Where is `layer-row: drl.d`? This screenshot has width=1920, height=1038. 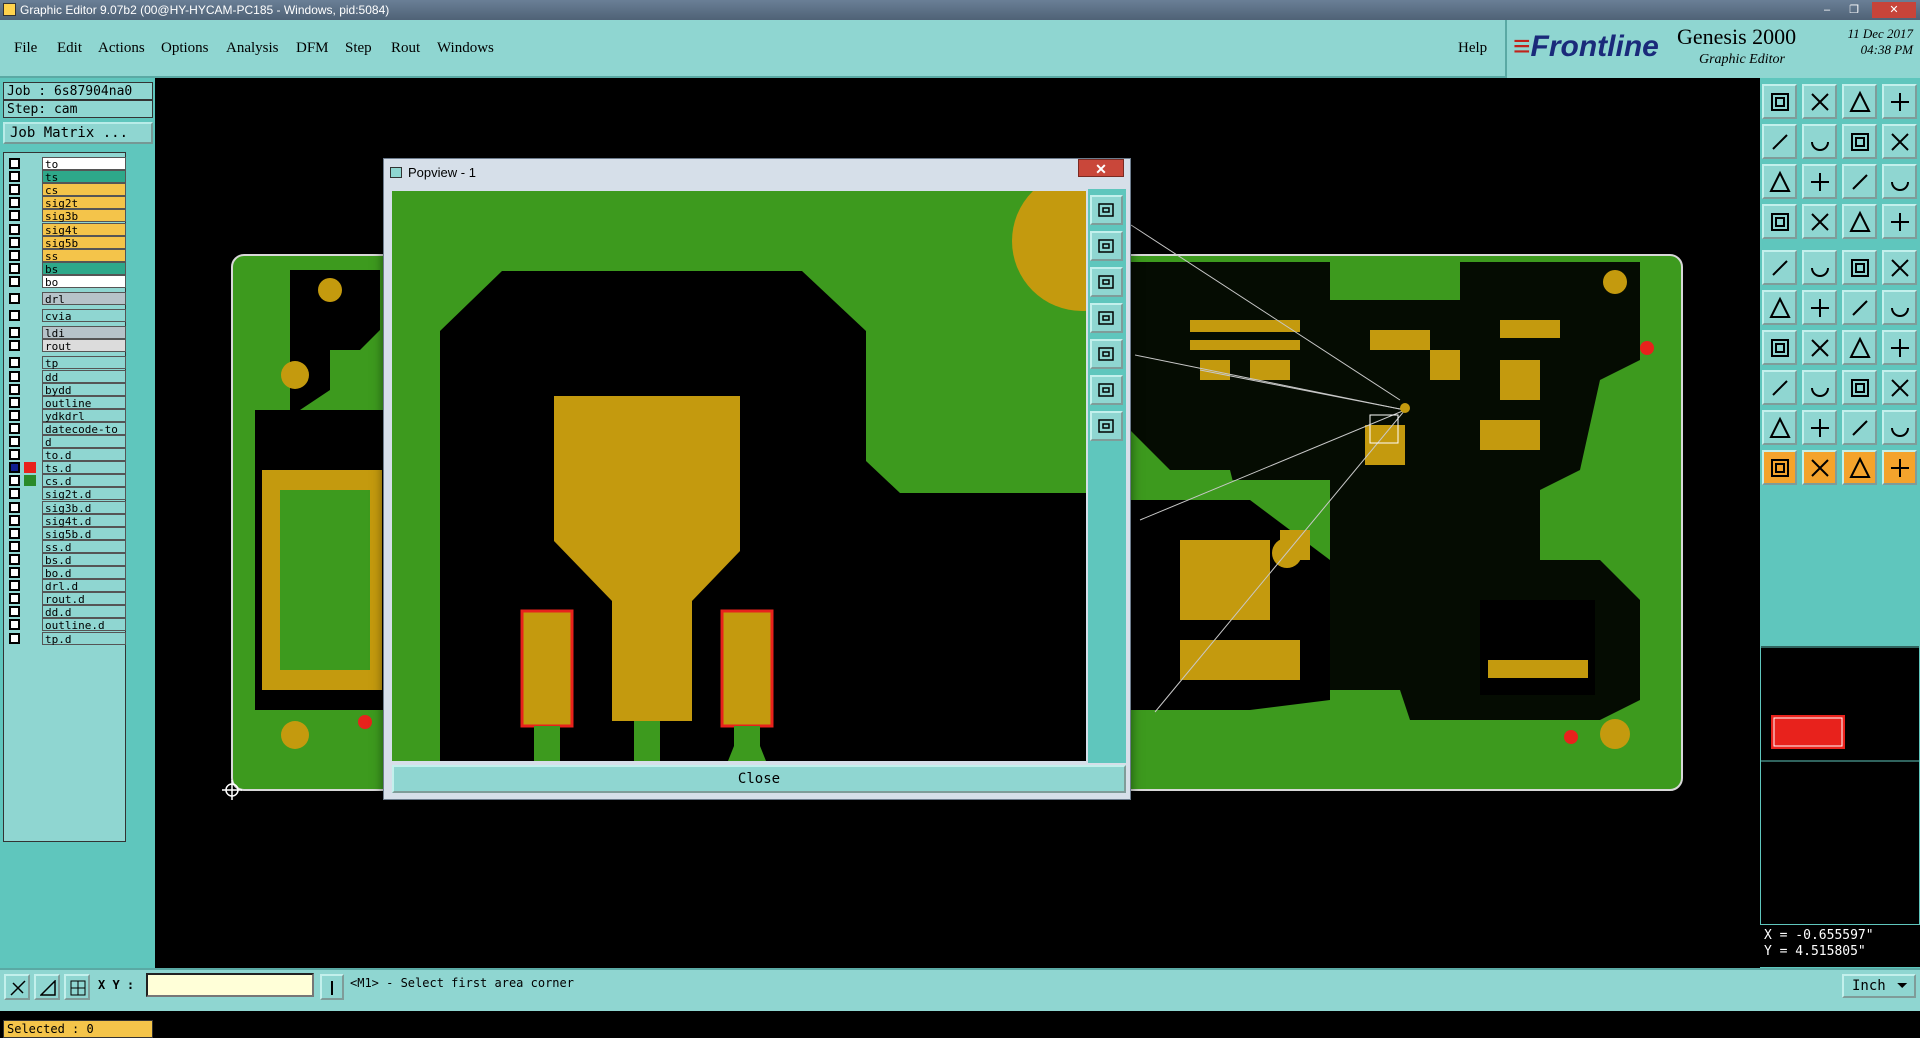
layer-row: drl.d is located at coordinates (66, 586).